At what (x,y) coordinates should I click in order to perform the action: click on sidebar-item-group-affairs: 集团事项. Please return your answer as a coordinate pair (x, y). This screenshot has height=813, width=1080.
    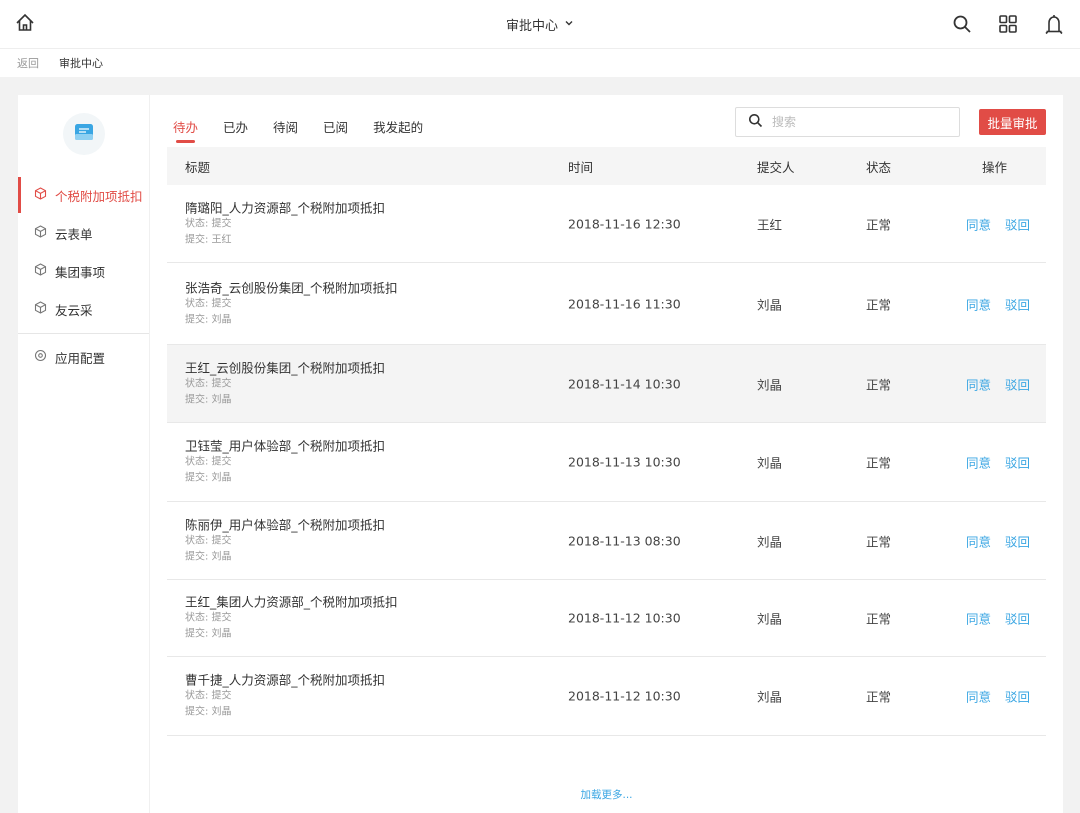
    Looking at the image, I should click on (83, 271).